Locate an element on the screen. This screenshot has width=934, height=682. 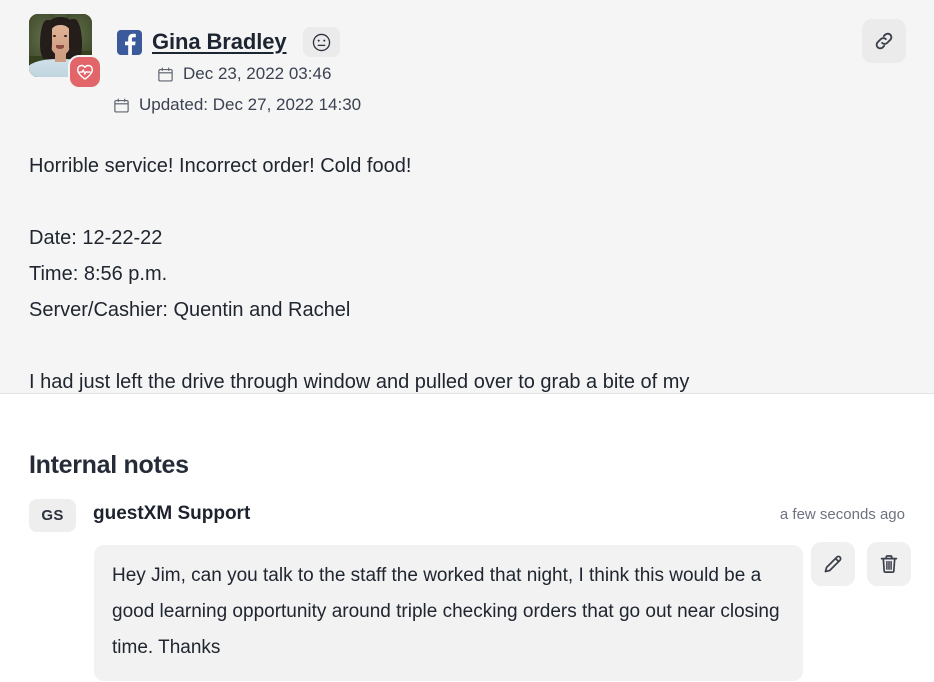
trash-icon is located at coordinates (889, 564).